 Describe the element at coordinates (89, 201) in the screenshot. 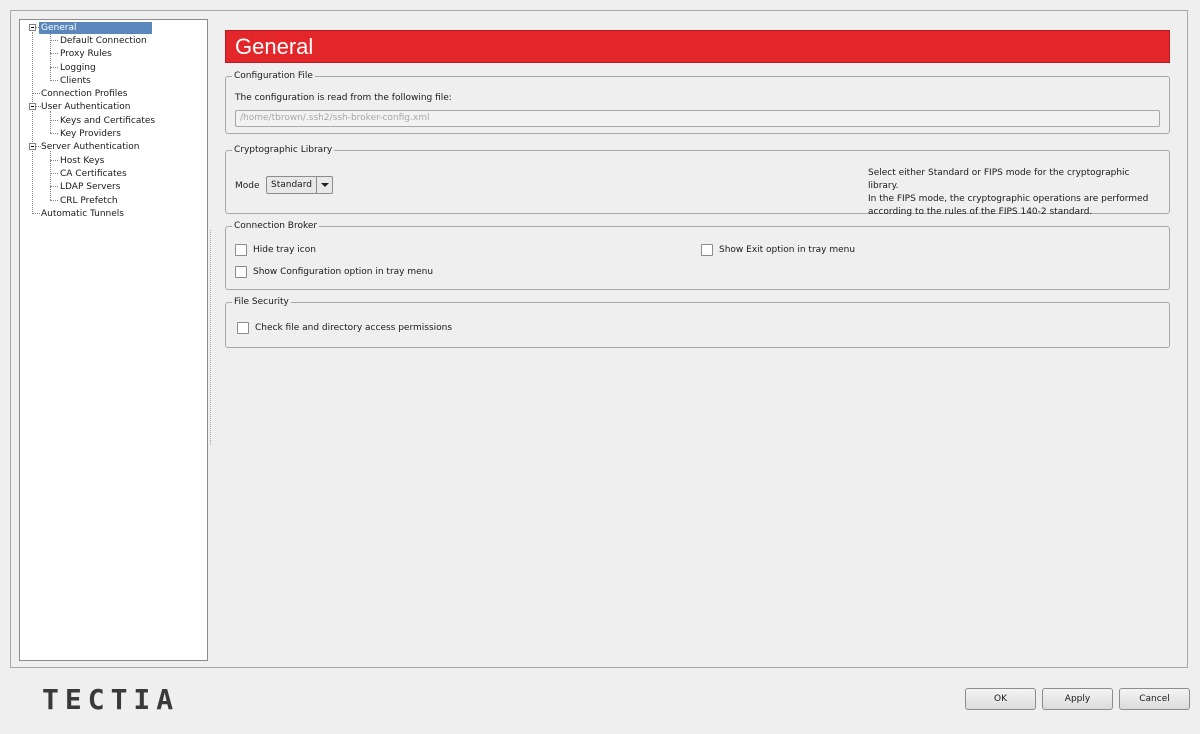

I see `tree-item-label: CRL Prefetch` at that location.